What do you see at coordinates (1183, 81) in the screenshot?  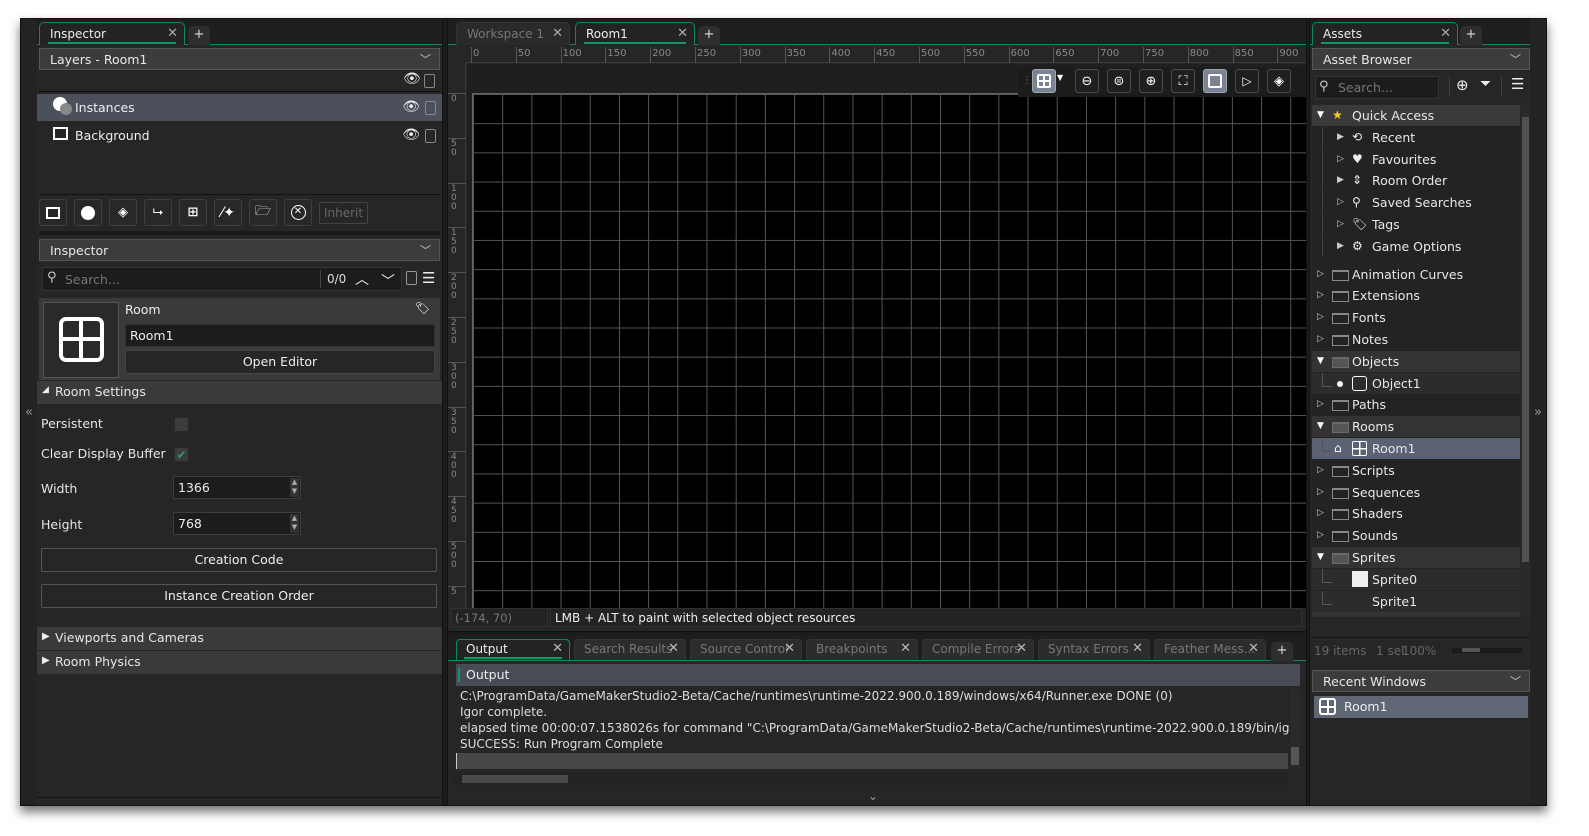 I see `fit-view-button: ⛶` at bounding box center [1183, 81].